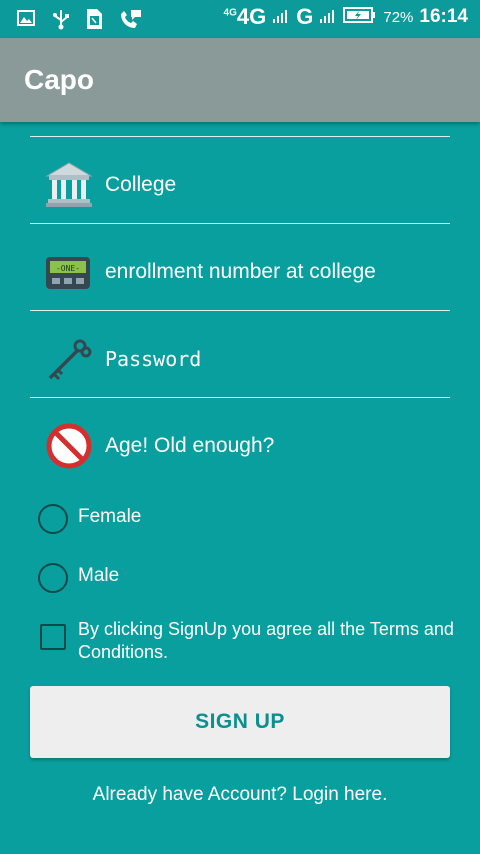 Image resolution: width=480 pixels, height=854 pixels. Describe the element at coordinates (68, 268) in the screenshot. I see `svg-text: -ONE-` at that location.